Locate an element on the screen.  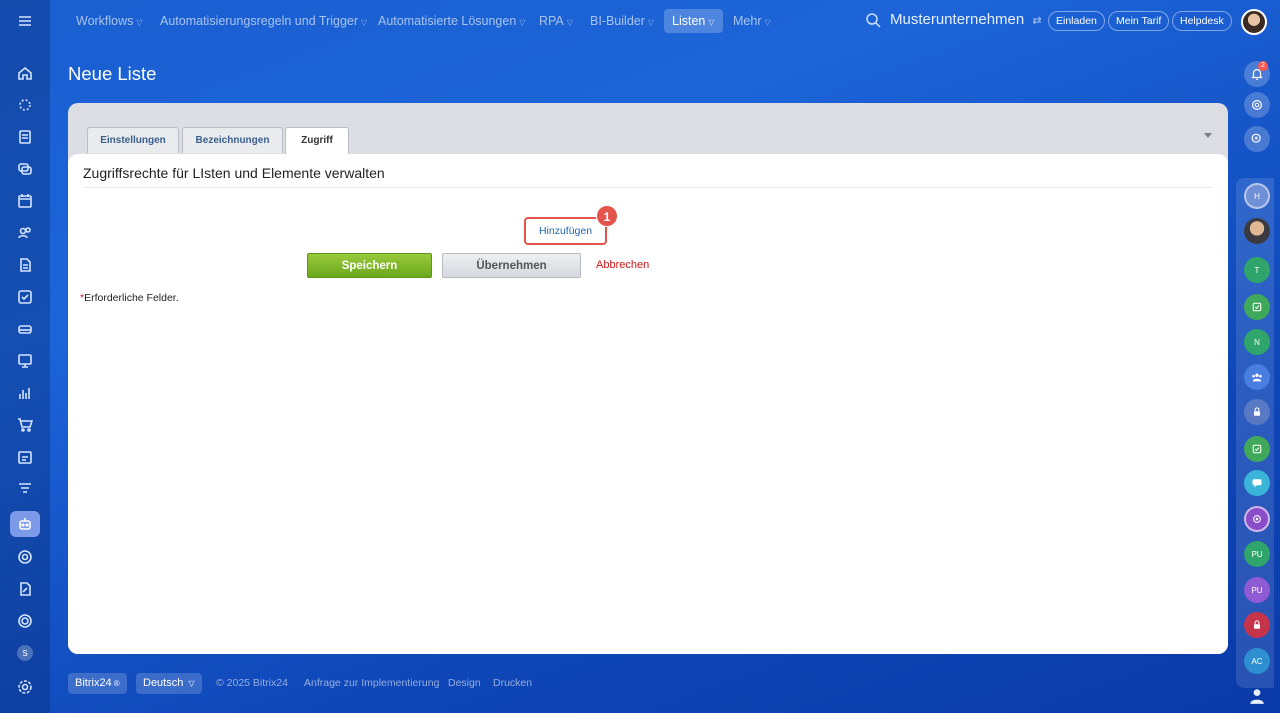
sign-icon is located at coordinates (25, 589).